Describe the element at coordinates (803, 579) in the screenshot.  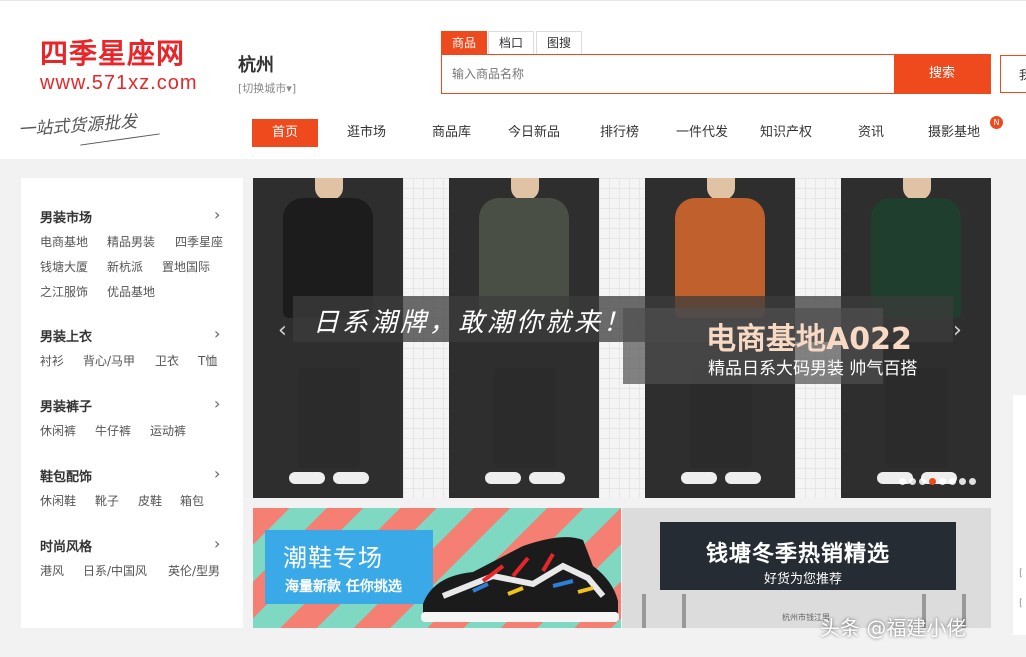
I see `winter-promo-sub: 好货为您推荐` at that location.